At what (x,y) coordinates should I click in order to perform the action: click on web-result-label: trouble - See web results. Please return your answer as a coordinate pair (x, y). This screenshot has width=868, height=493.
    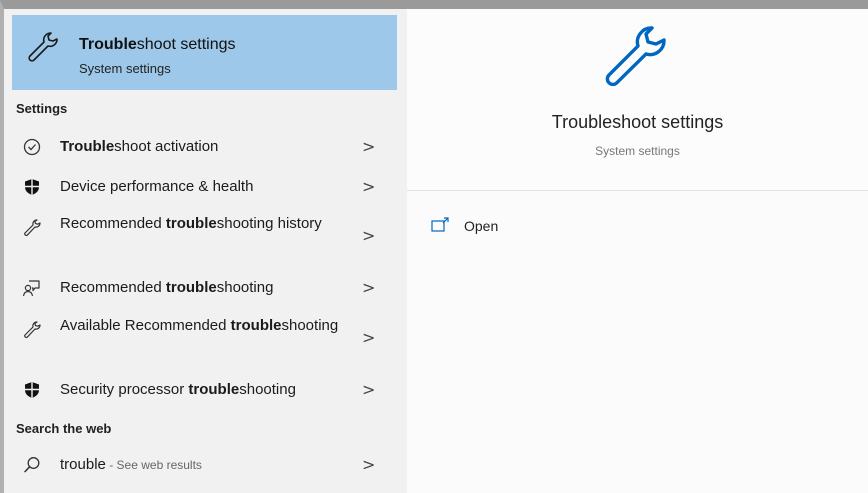
    Looking at the image, I should click on (131, 464).